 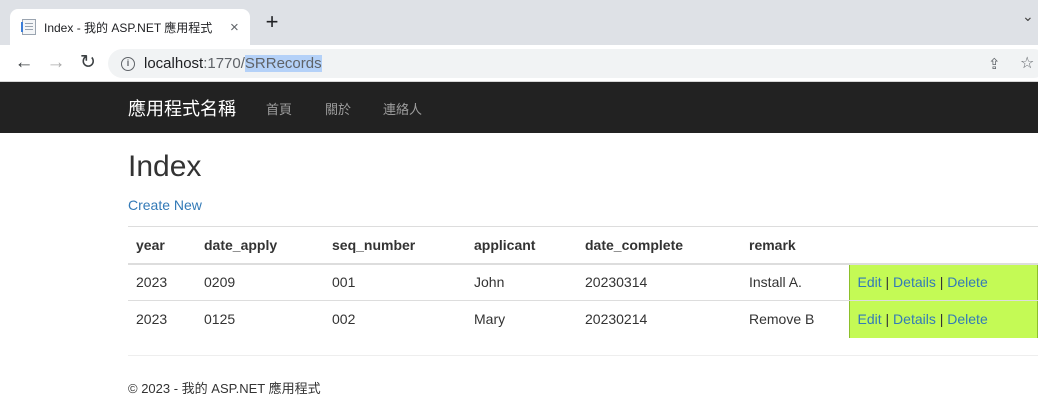 What do you see at coordinates (344, 319) in the screenshot?
I see `cell-seq-number: 002` at bounding box center [344, 319].